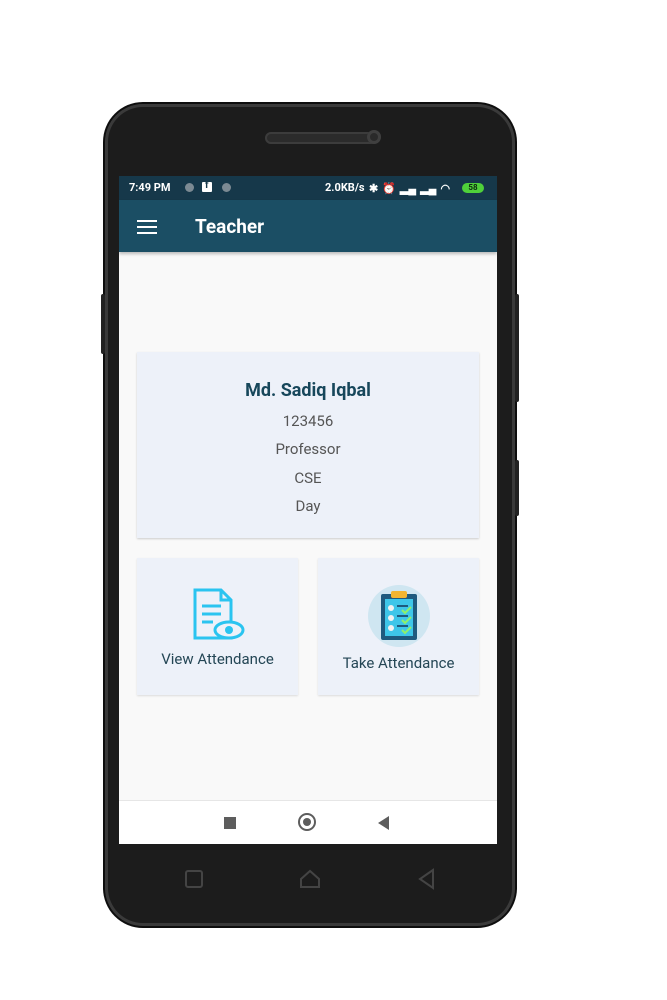  Describe the element at coordinates (103, 324) in the screenshot. I see `volume-button` at that location.